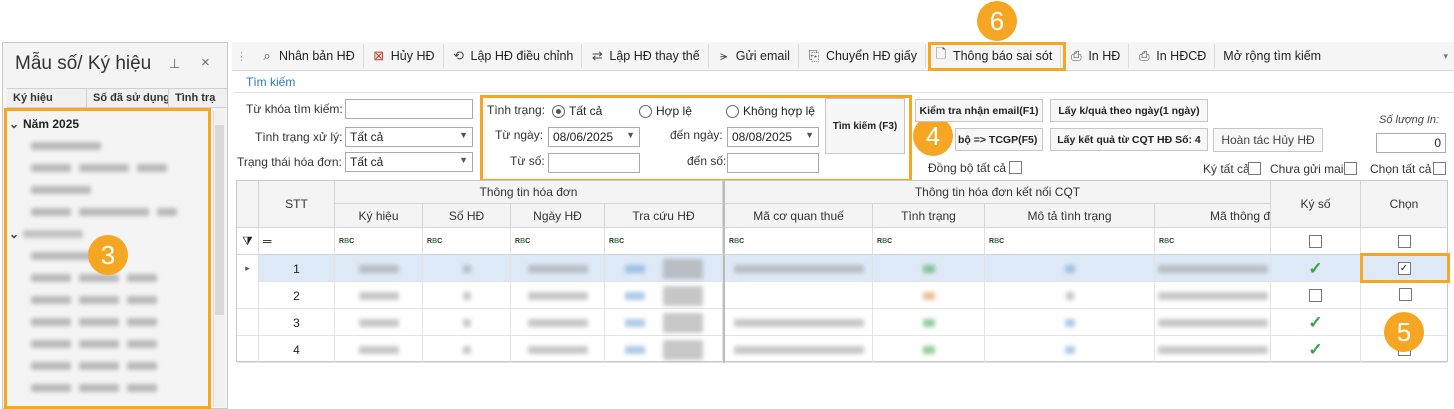 The height and width of the screenshot is (409, 1454). What do you see at coordinates (248, 268) in the screenshot?
I see `row-pointer-icon: ▸` at bounding box center [248, 268].